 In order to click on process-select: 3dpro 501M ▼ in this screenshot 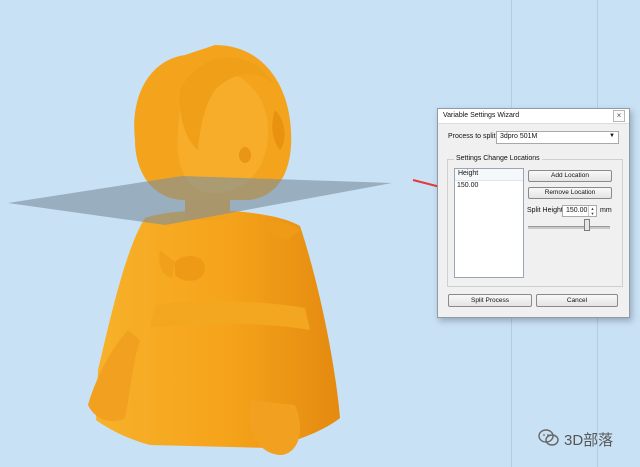, I will do `click(557, 137)`.